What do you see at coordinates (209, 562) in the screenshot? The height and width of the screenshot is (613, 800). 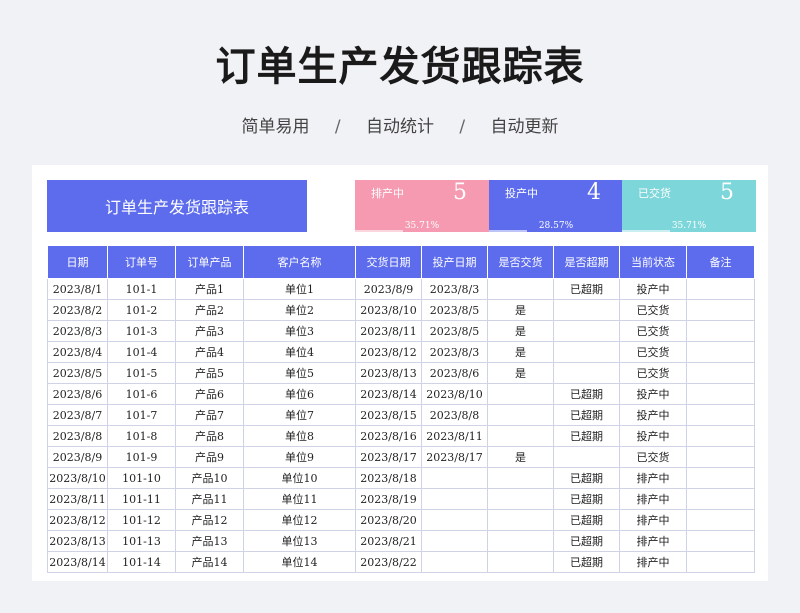 I see `cell-product: 产品14` at bounding box center [209, 562].